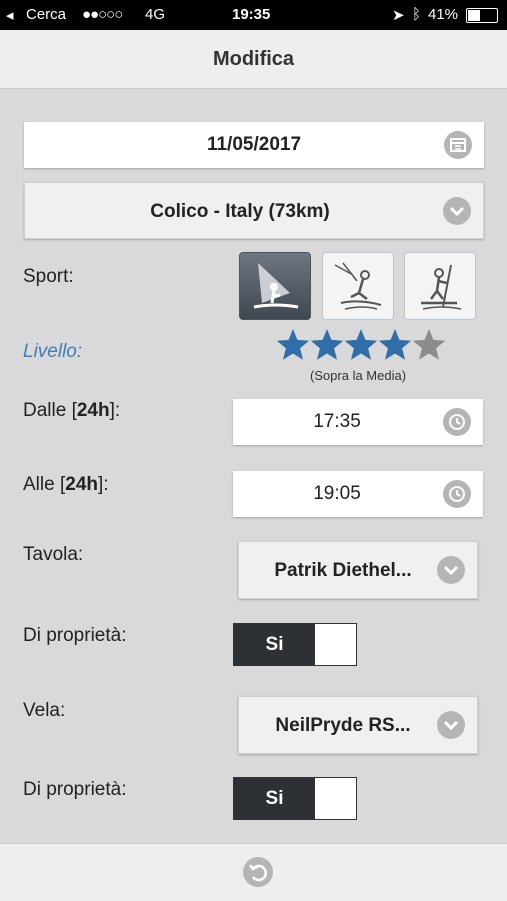 This screenshot has height=901, width=507. I want to click on location-value: Colico - Italy (73km), so click(240, 211).